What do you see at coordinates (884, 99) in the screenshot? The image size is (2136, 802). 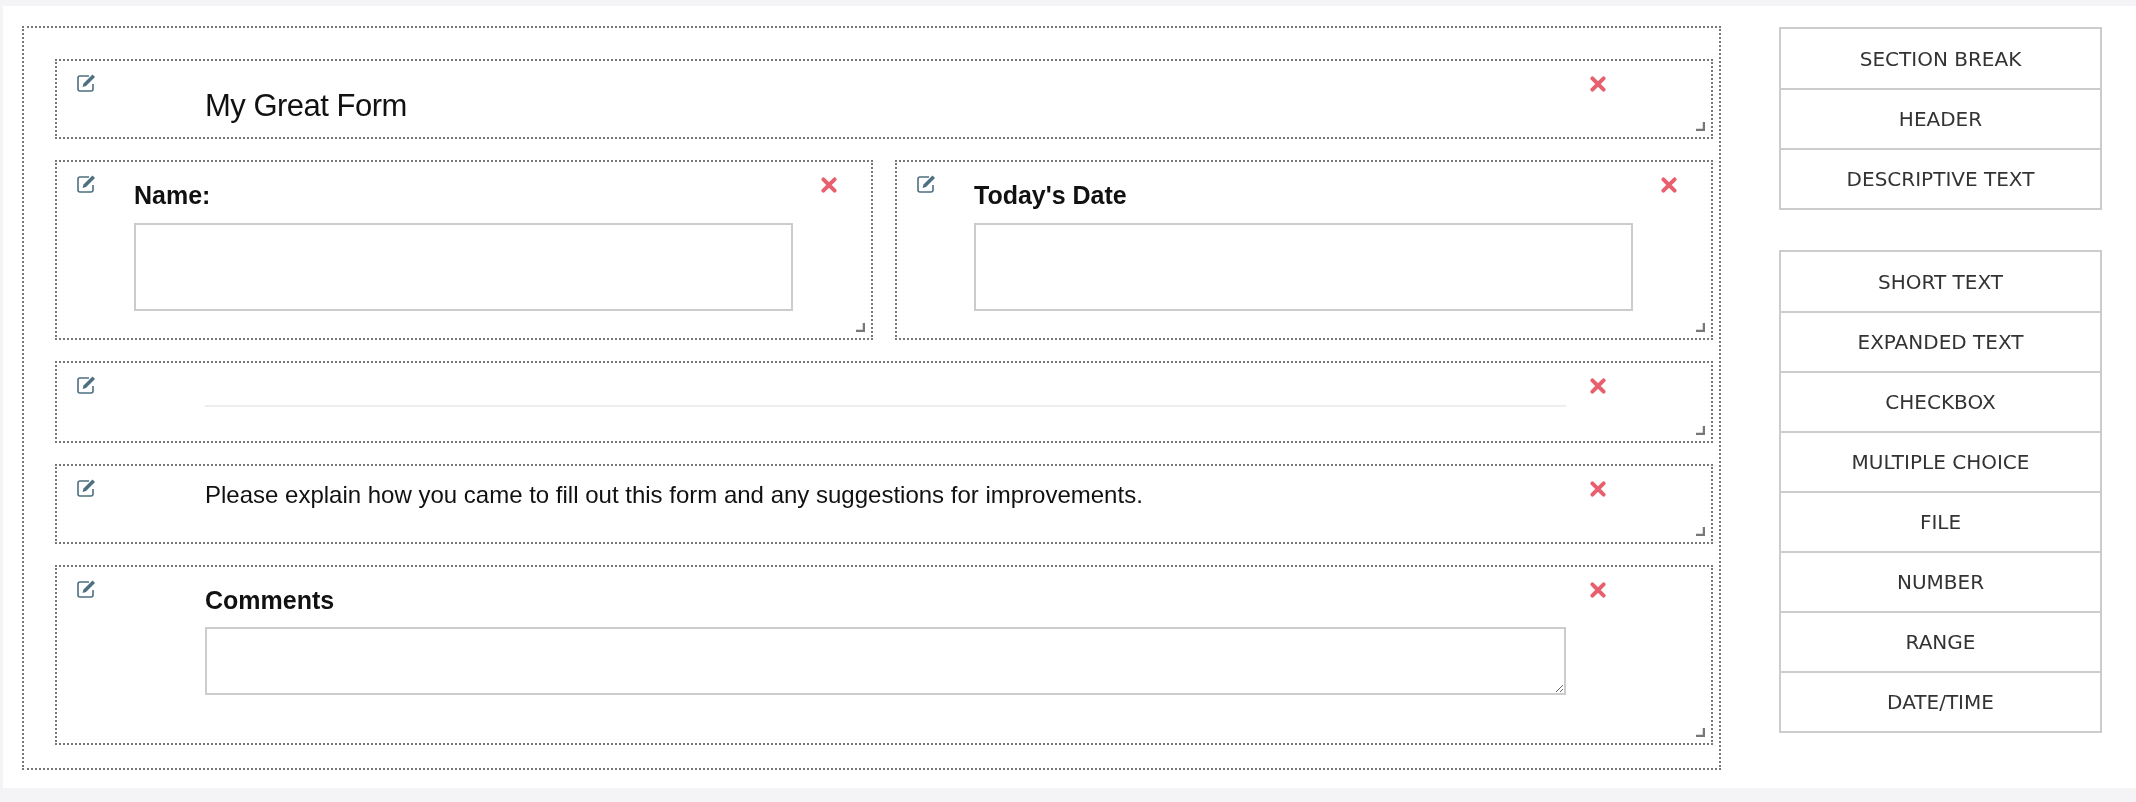 I see `form-block: My Great Form` at bounding box center [884, 99].